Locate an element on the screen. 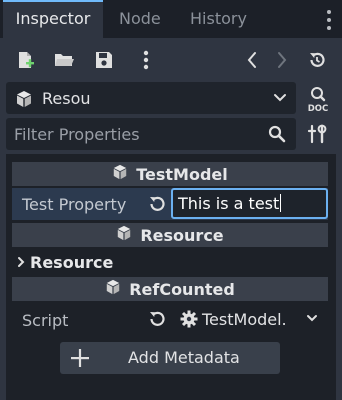 The width and height of the screenshot is (342, 400). more-icon is located at coordinates (146, 60).